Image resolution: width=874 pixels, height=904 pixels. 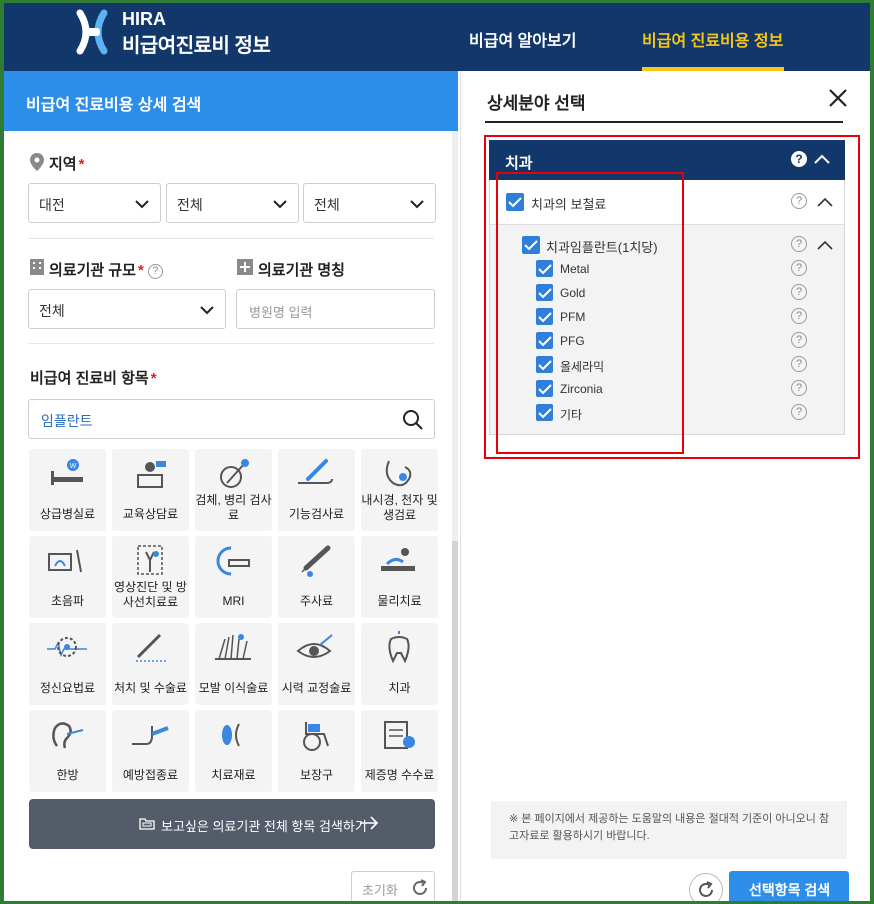 What do you see at coordinates (838, 98) in the screenshot?
I see `close-icon` at bounding box center [838, 98].